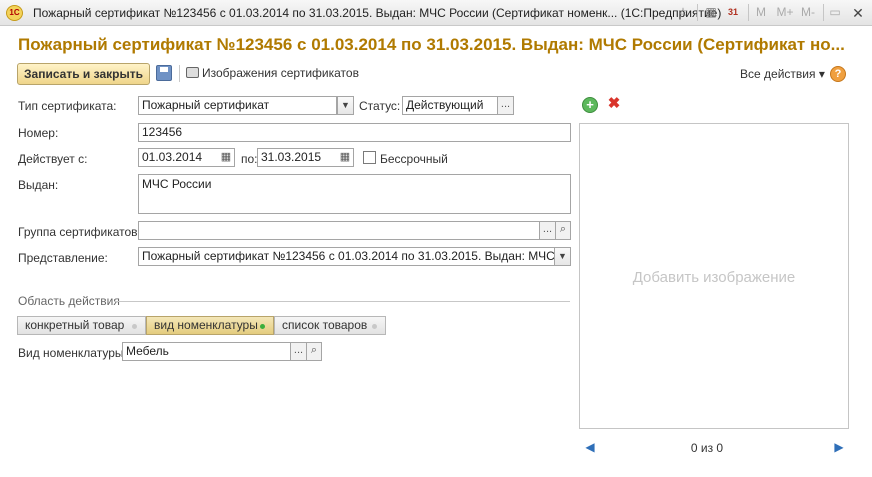 This screenshot has width=872, height=477. What do you see at coordinates (838, 74) in the screenshot?
I see `help-icon: ?` at bounding box center [838, 74].